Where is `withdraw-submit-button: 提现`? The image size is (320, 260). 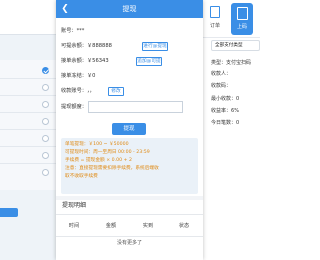 withdraw-submit-button: 提现 is located at coordinates (129, 129).